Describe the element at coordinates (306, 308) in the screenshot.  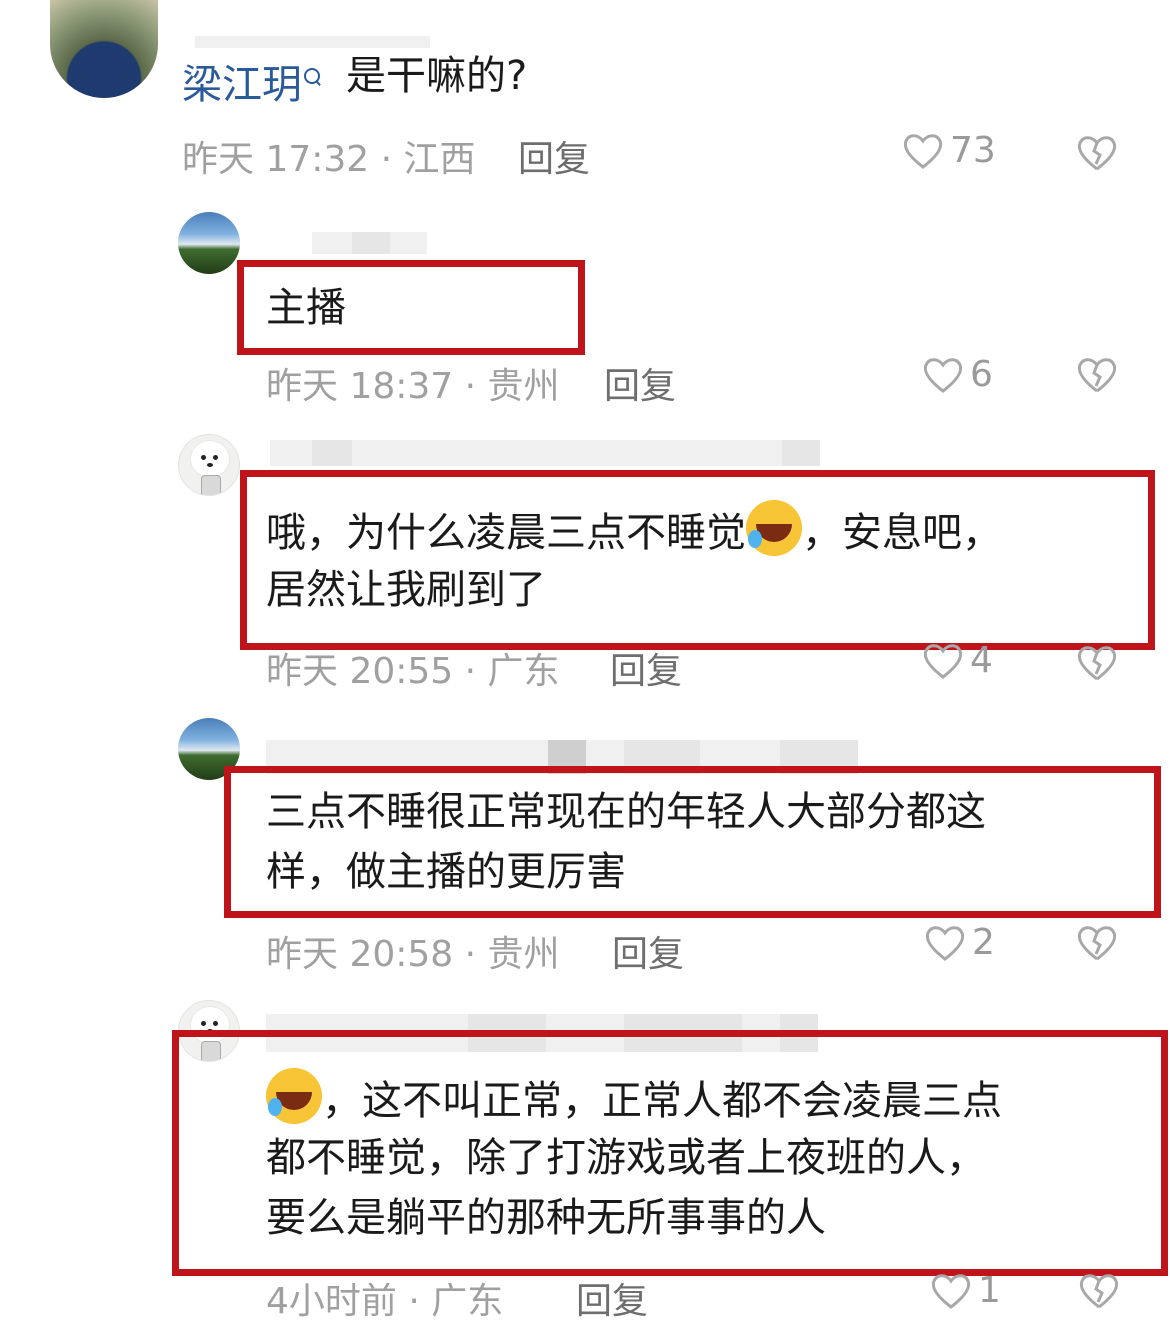
I see `comment-text: 主播` at that location.